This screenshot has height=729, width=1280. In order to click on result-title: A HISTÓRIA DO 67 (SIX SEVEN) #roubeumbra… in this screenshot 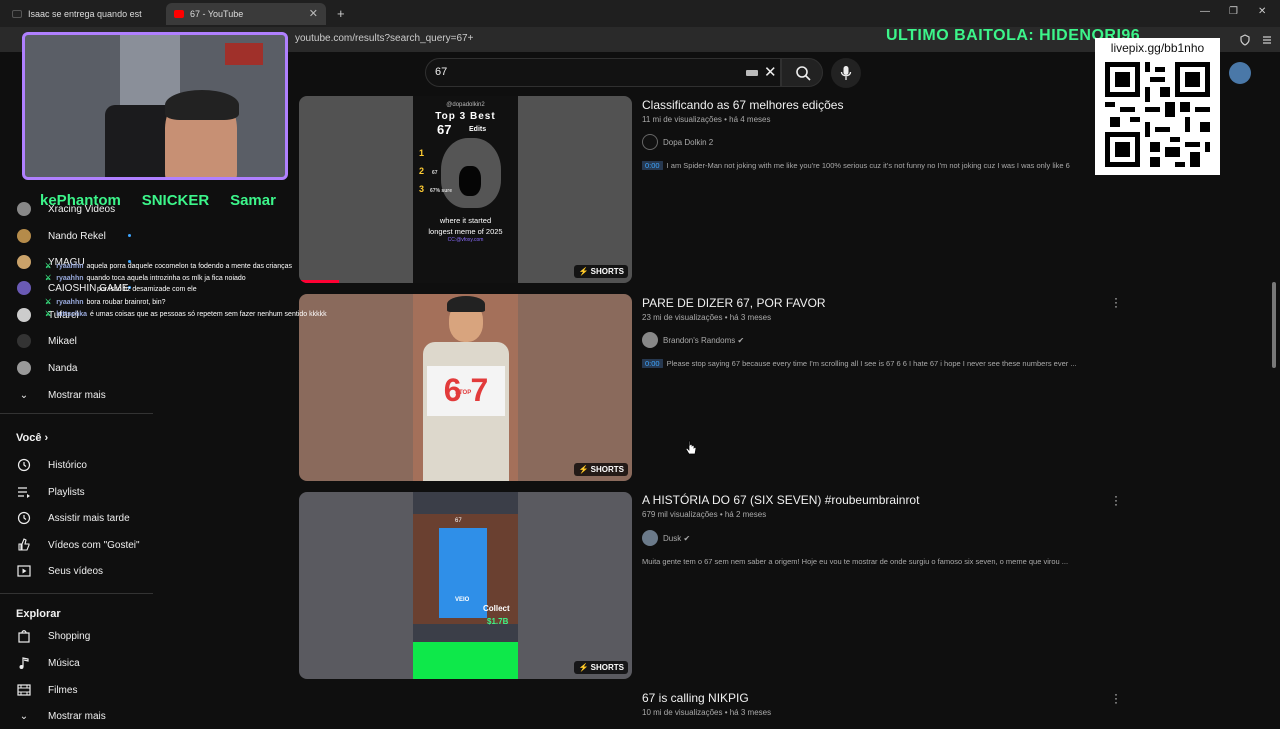, I will do `click(780, 500)`.